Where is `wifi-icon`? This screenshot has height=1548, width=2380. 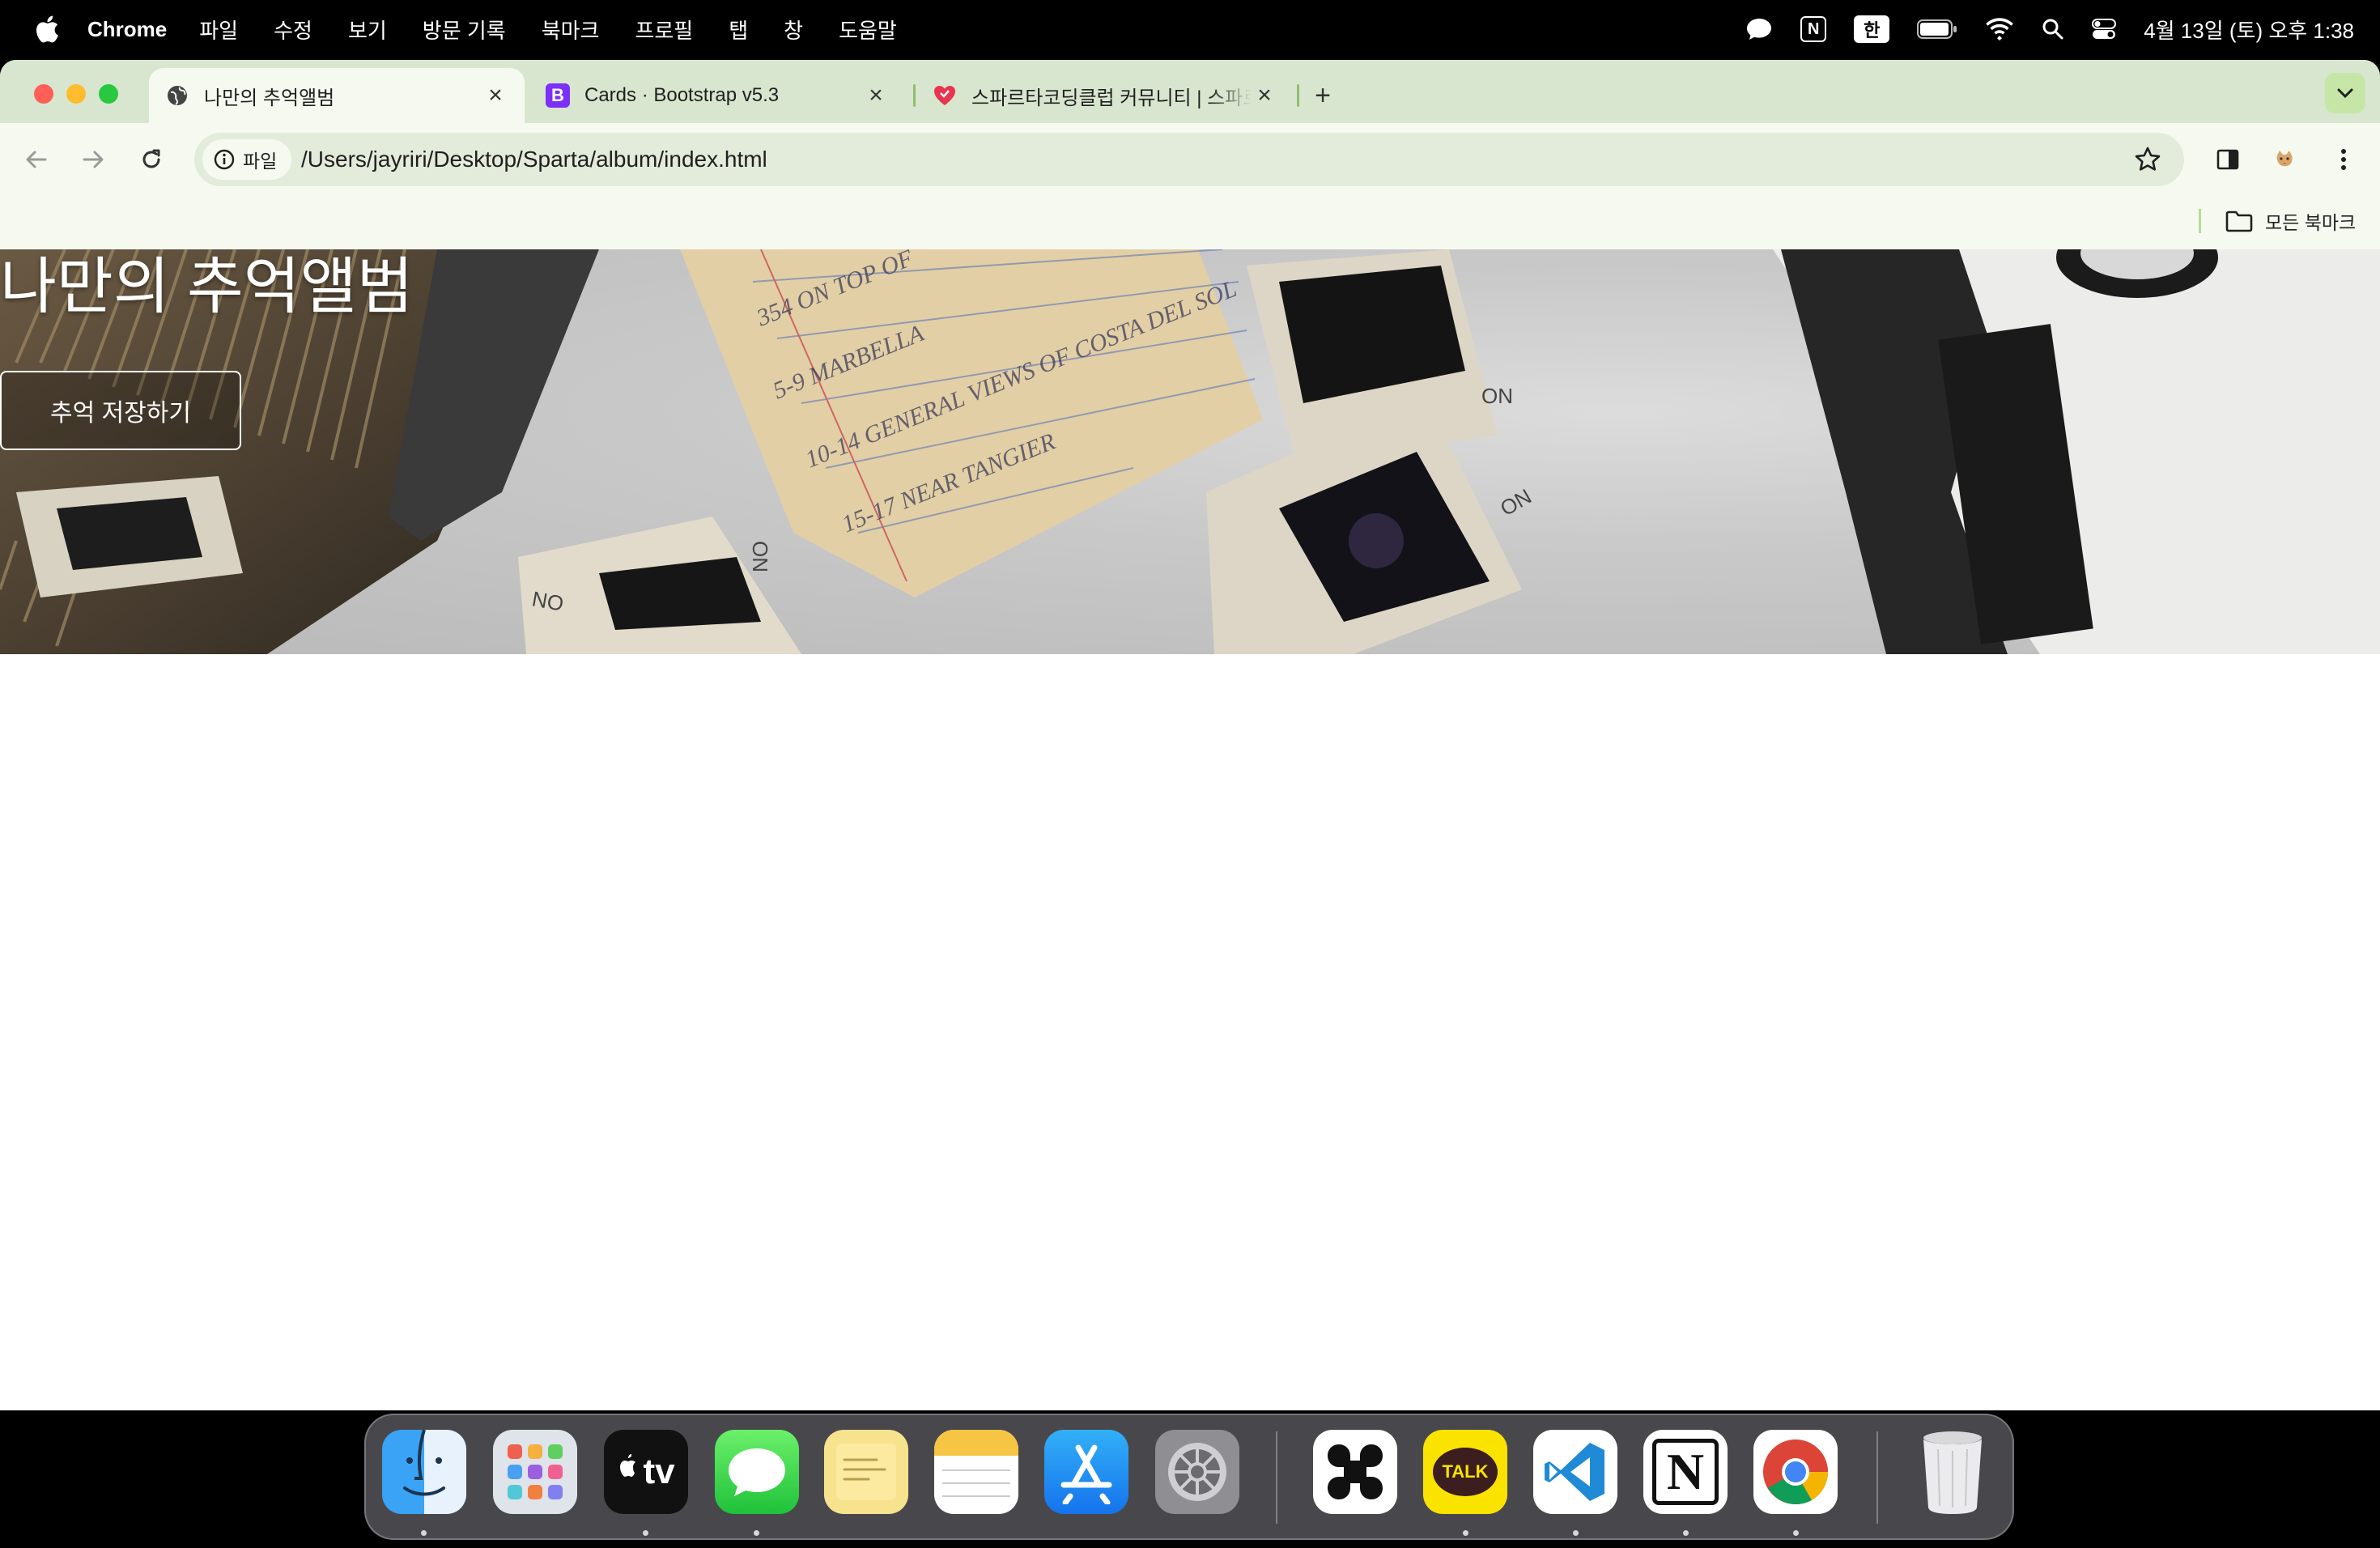 wifi-icon is located at coordinates (1999, 29).